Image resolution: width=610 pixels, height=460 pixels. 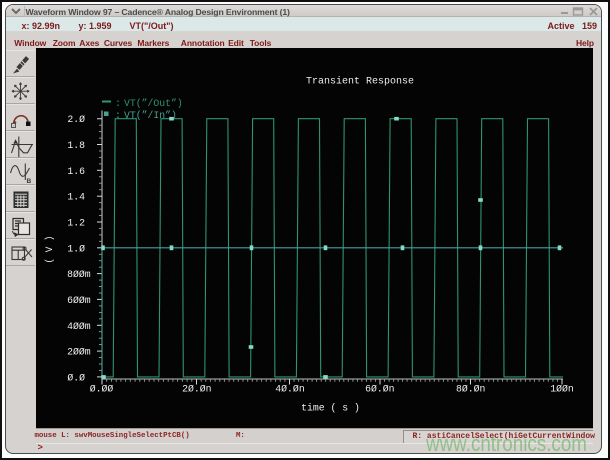 What do you see at coordinates (76, 170) in the screenshot?
I see `svg-text: 1.6` at bounding box center [76, 170].